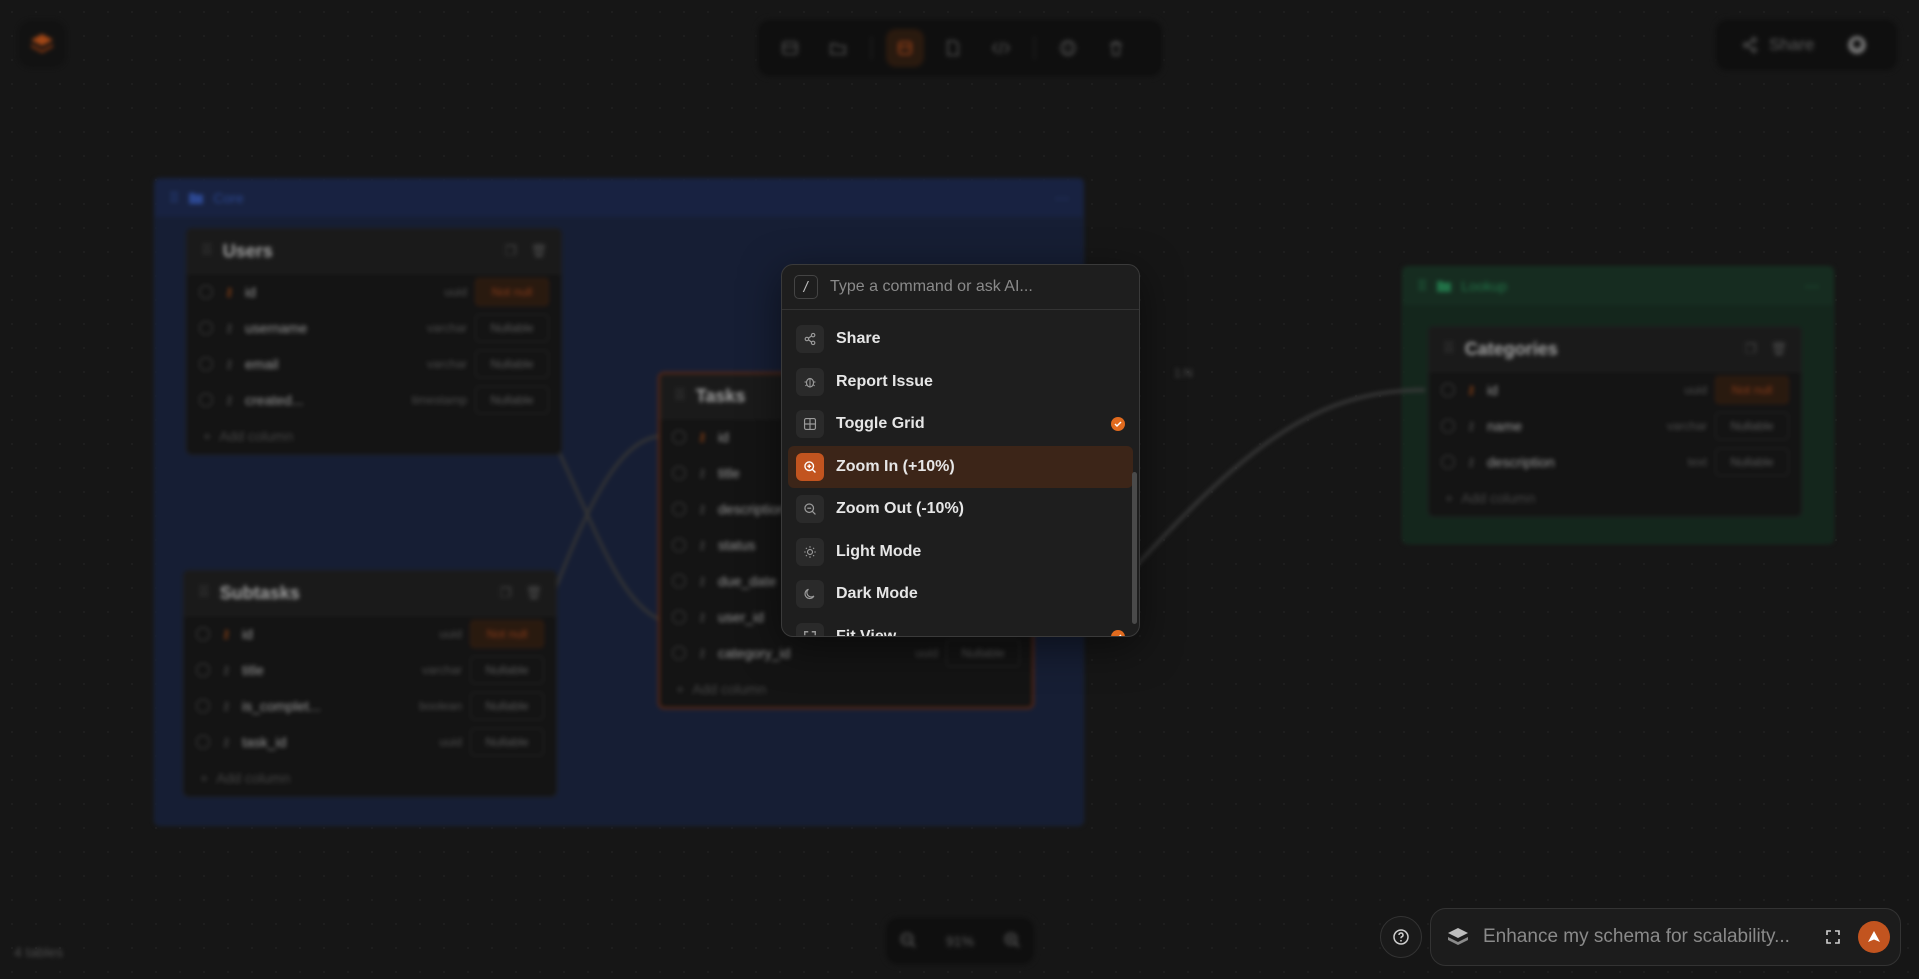 The image size is (1919, 979). Describe the element at coordinates (960, 594) in the screenshot. I see `command-item-moon: Dark Mode` at that location.